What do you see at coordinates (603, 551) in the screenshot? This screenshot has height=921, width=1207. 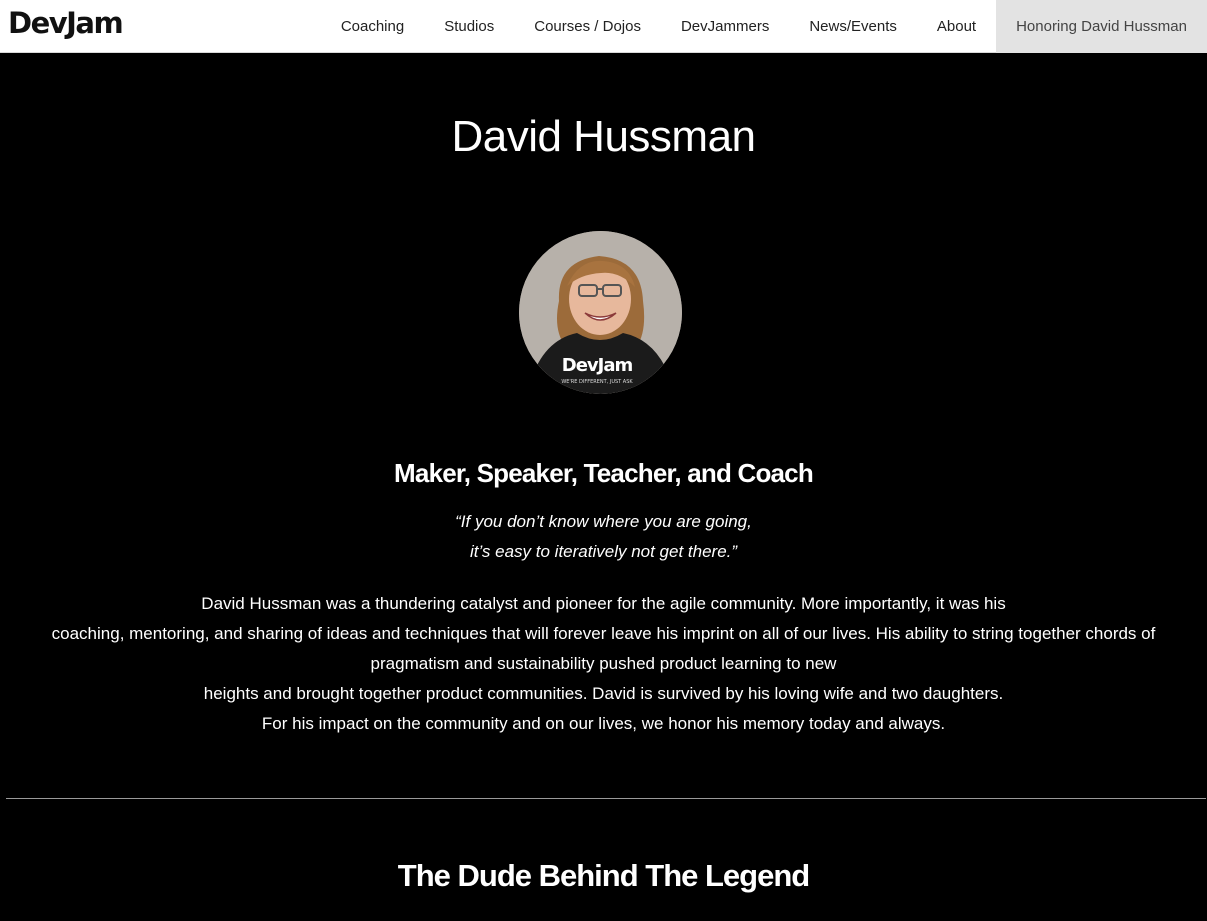 I see `quote-line-2: it’s easy to iteratively not get there.”` at bounding box center [603, 551].